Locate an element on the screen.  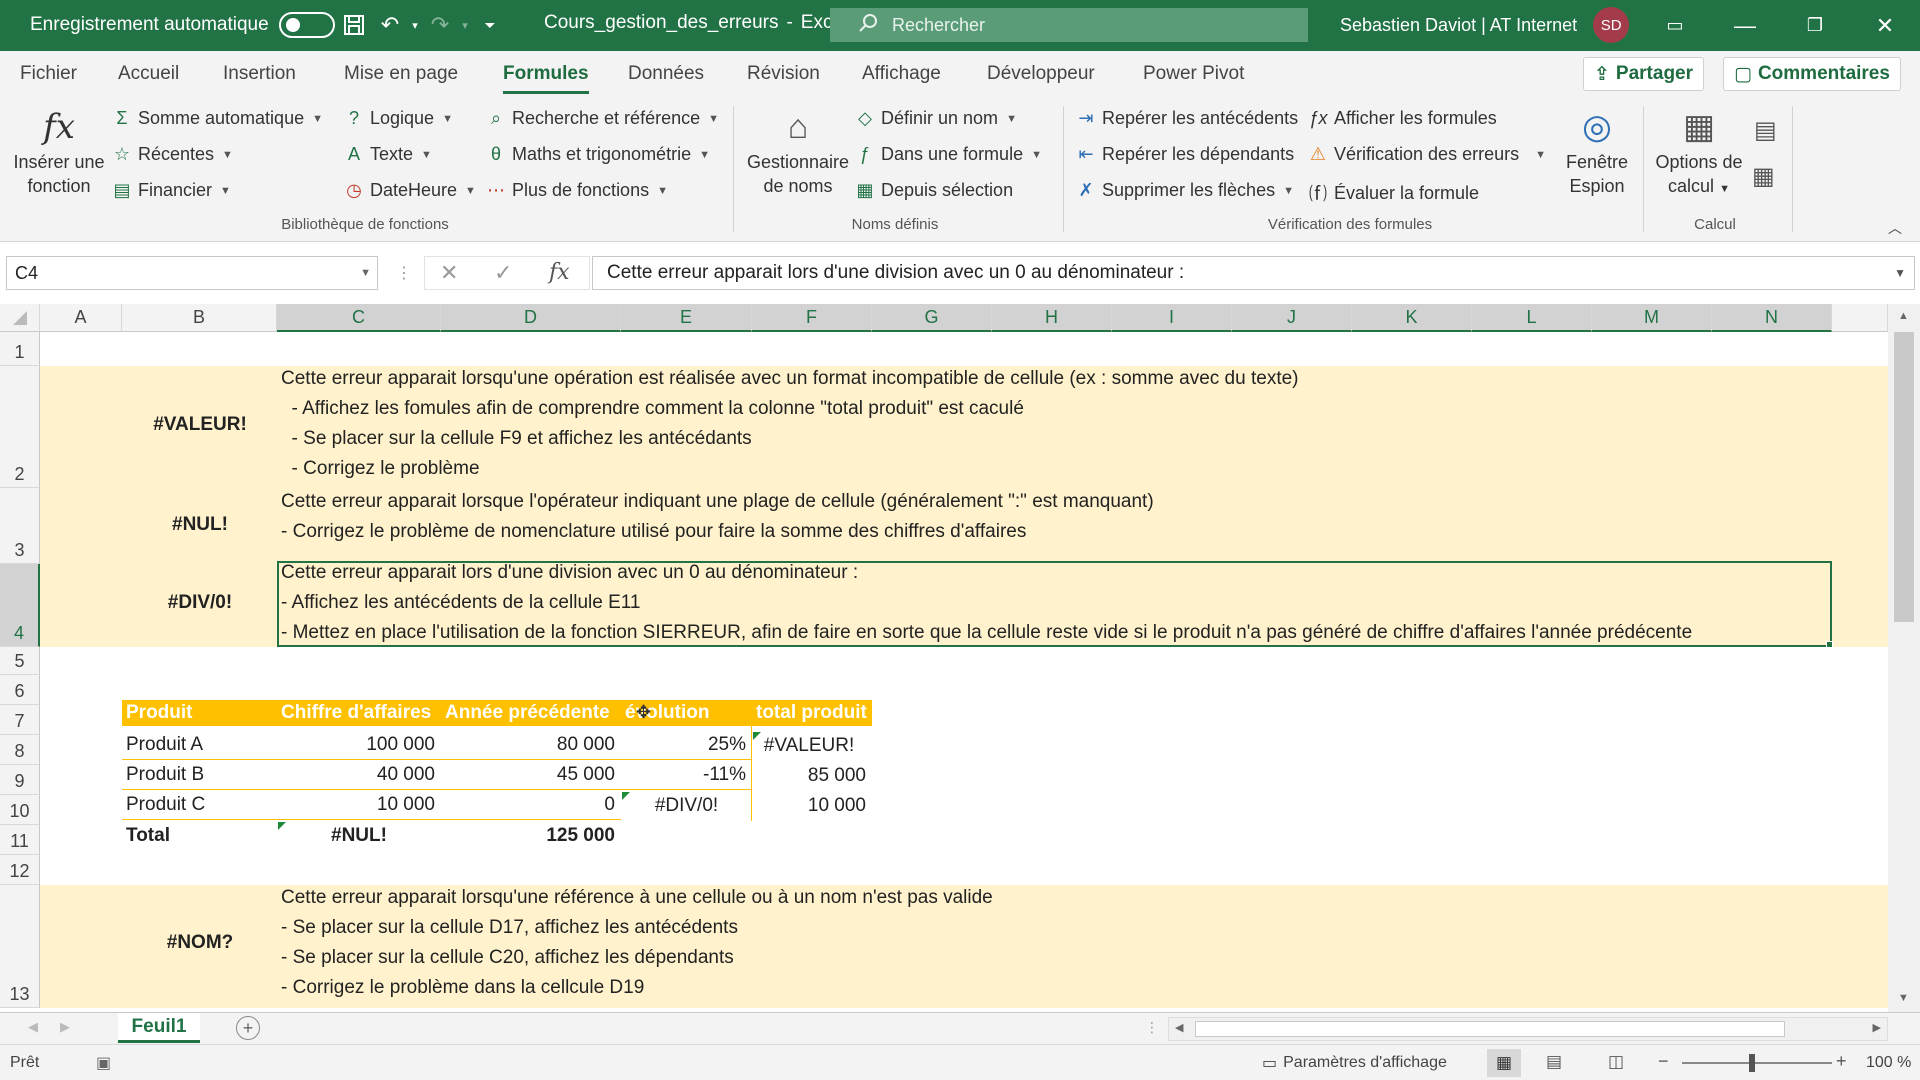
financial-button: ▤ Financier ▼ is located at coordinates (171, 190).